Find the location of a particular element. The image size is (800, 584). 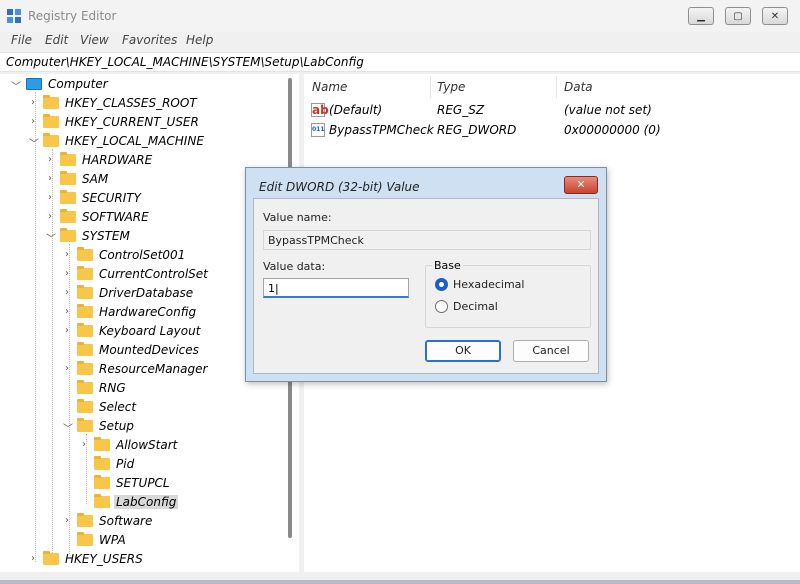

tree-item-label: HARDWARE is located at coordinates (117, 160).